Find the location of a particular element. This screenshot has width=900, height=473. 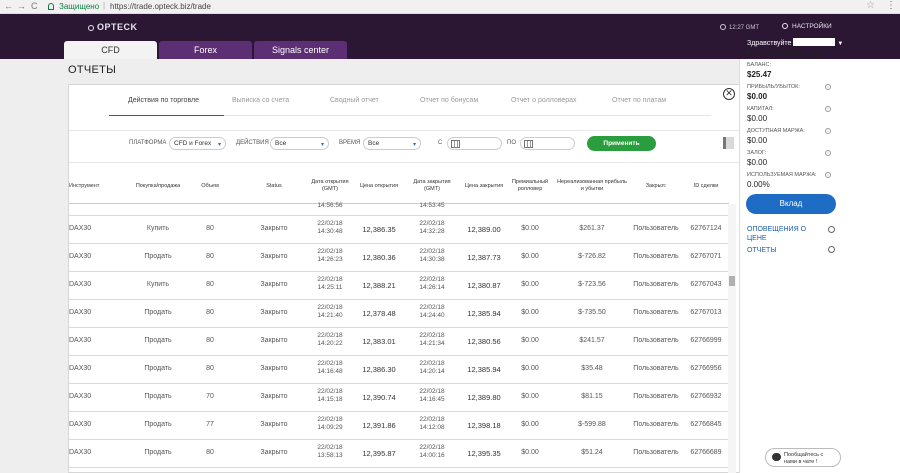

logo-text: OPTECK is located at coordinates (117, 27).